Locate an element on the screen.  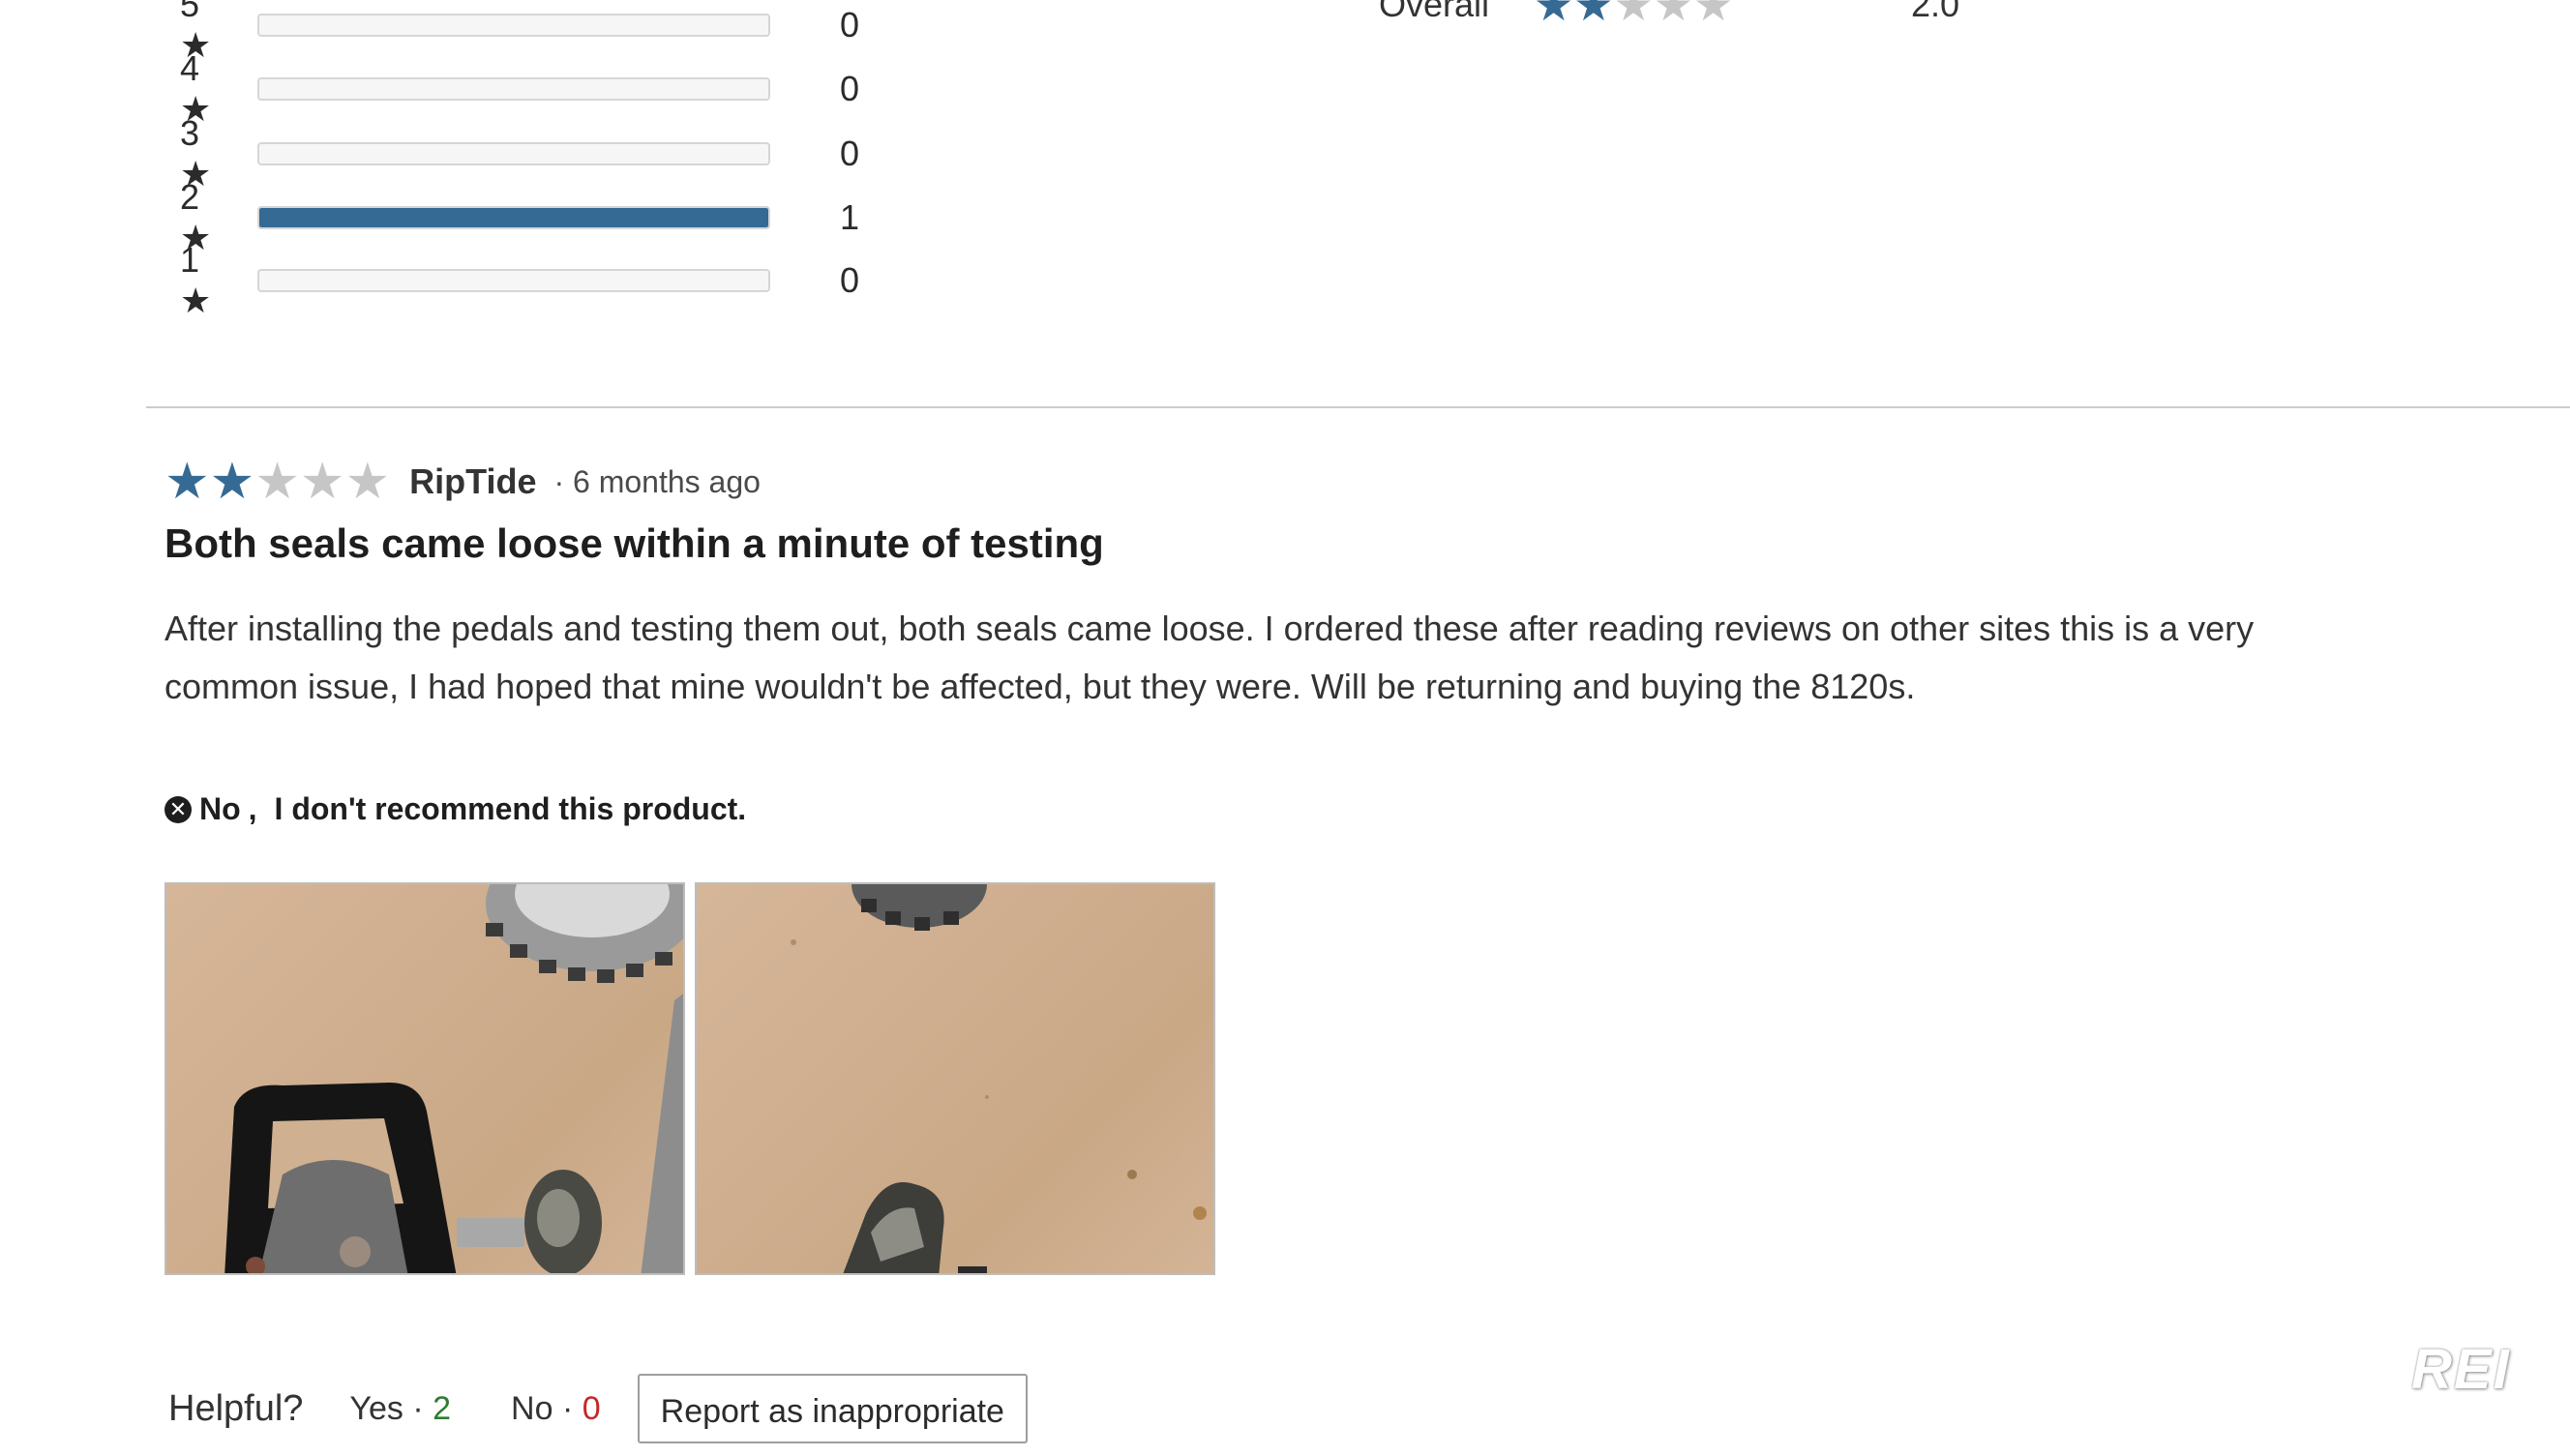
recommendation: ✕ No, I don't recommend this product. is located at coordinates (455, 809).